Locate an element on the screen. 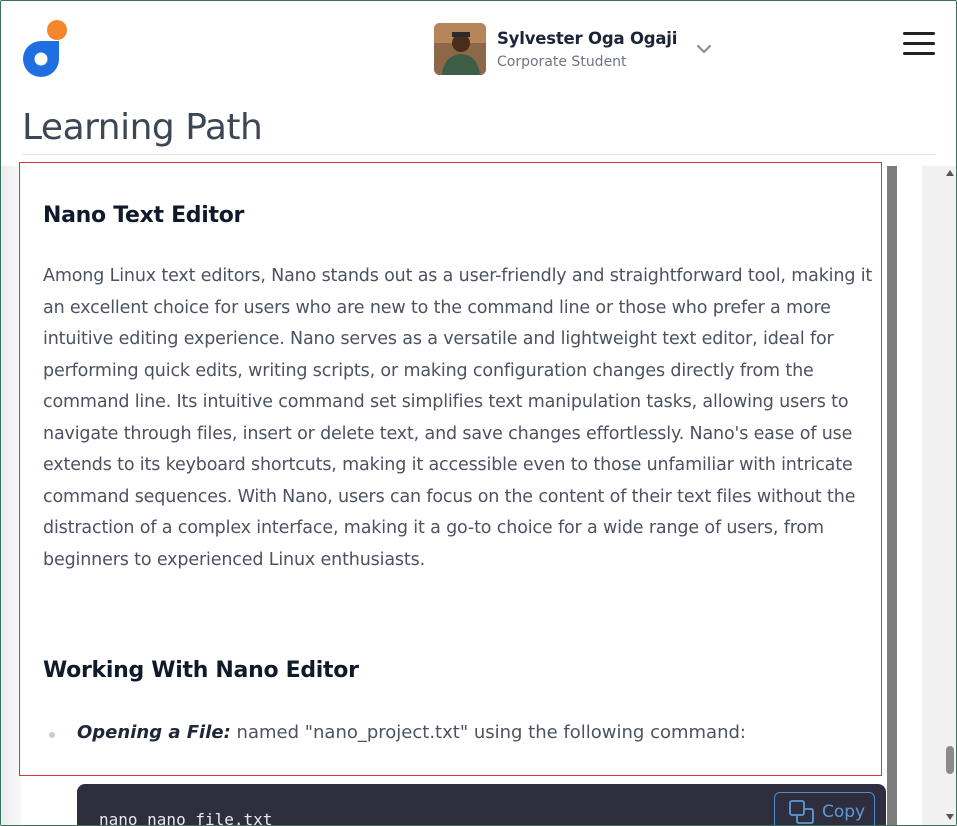 The height and width of the screenshot is (826, 957). user-profile: Sylvester Oga Ogaji Corporate Student is located at coordinates (555, 49).